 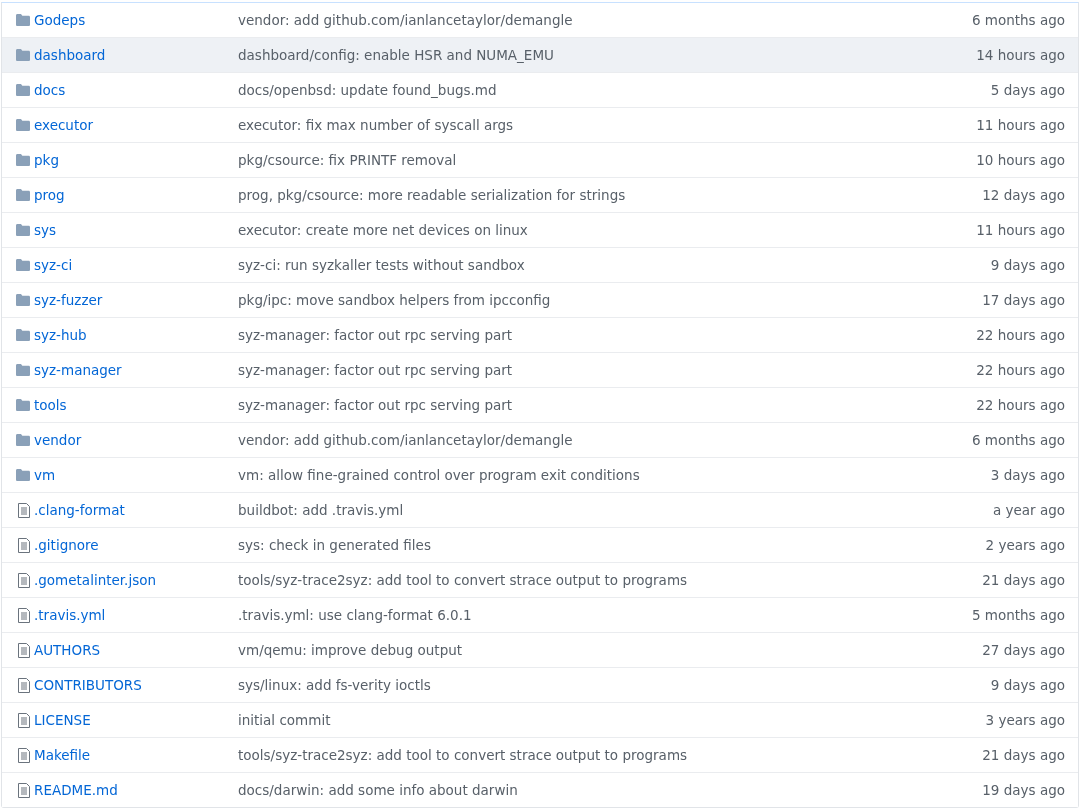 What do you see at coordinates (335, 685) in the screenshot?
I see `commit-message: sys/linux: add fs-verity ioctls` at bounding box center [335, 685].